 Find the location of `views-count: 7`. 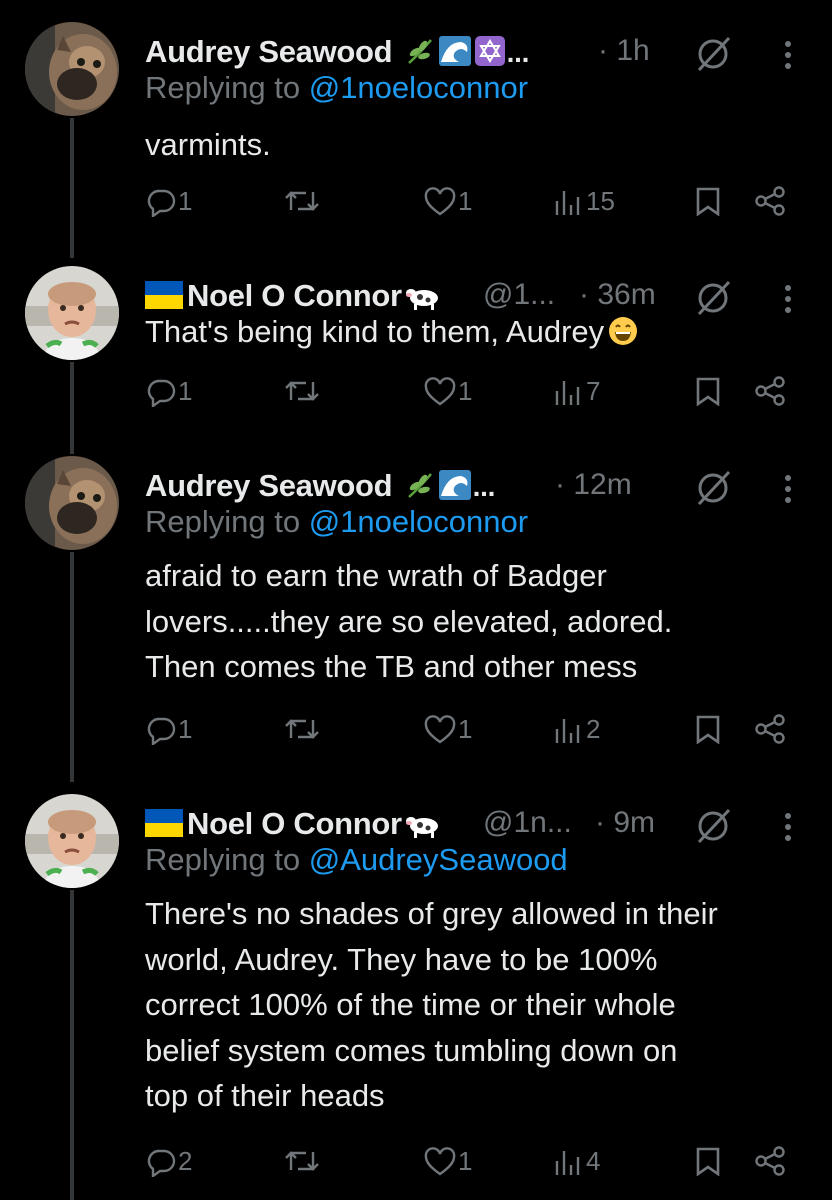

views-count: 7 is located at coordinates (593, 391).